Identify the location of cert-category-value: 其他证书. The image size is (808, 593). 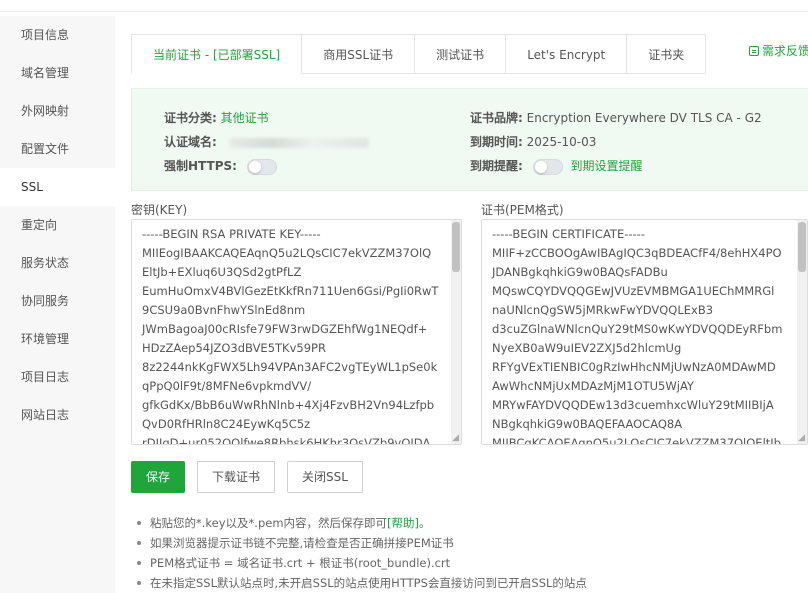
(244, 118).